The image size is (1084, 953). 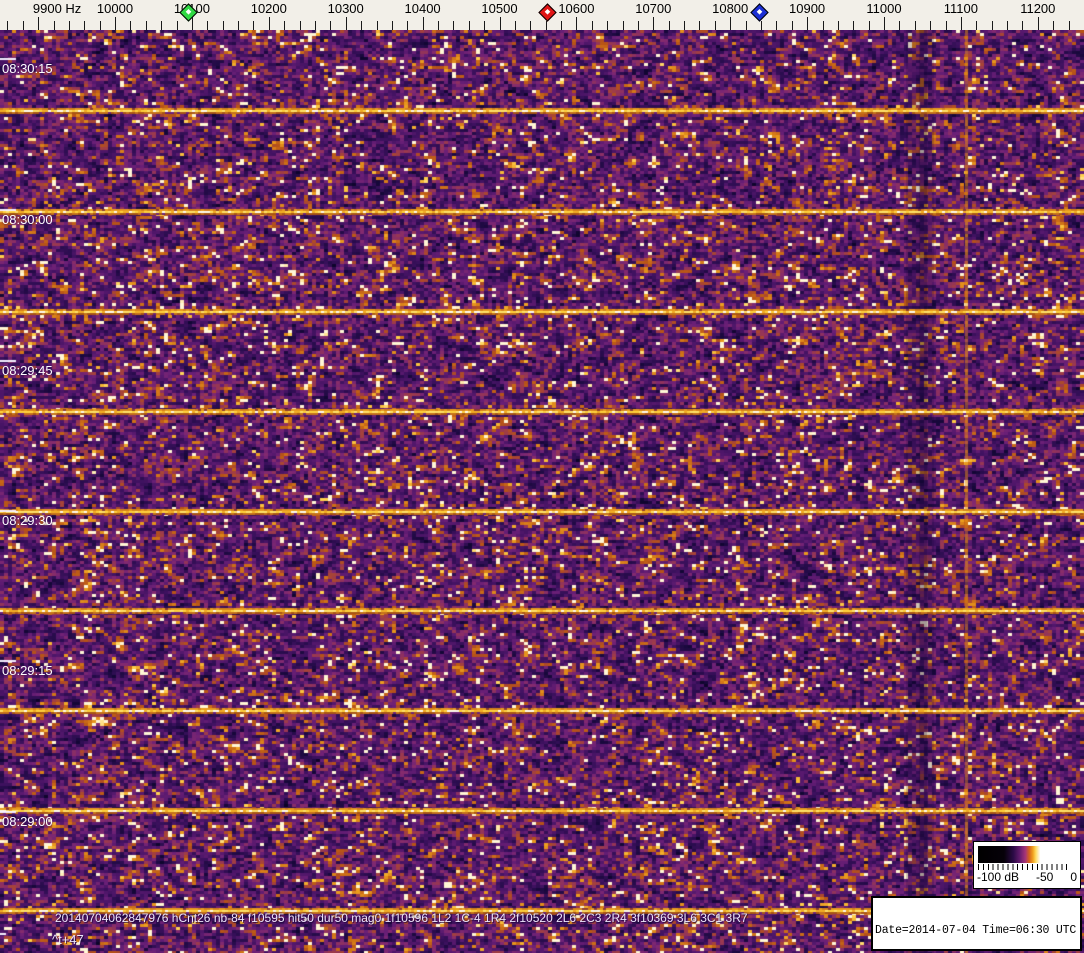 What do you see at coordinates (653, 8) in the screenshot?
I see `freq-tick-label: 10700` at bounding box center [653, 8].